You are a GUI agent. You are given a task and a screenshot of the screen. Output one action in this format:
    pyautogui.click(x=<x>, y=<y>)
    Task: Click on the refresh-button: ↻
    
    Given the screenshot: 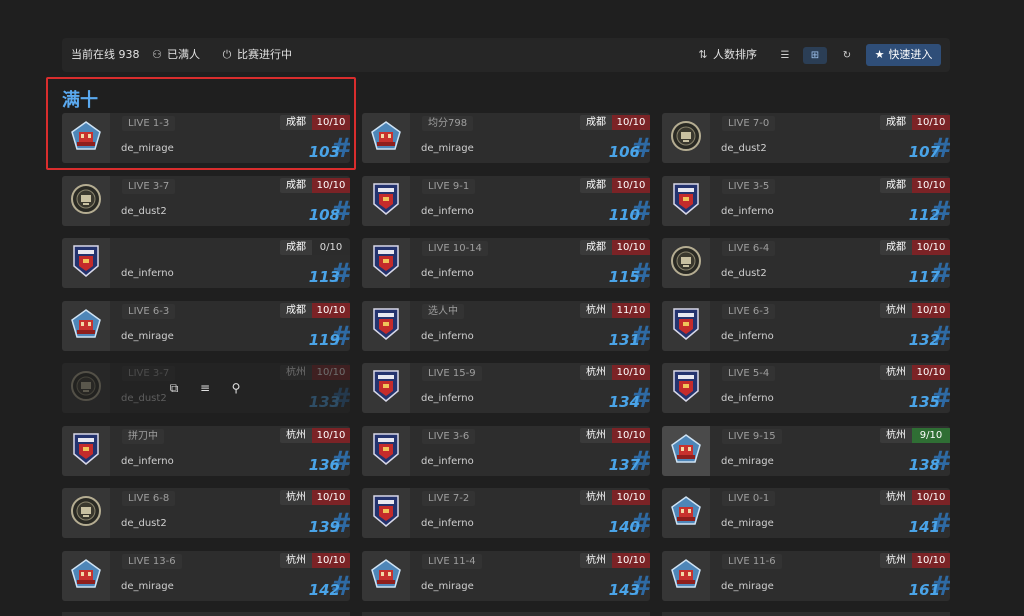 What is the action you would take?
    pyautogui.click(x=847, y=55)
    